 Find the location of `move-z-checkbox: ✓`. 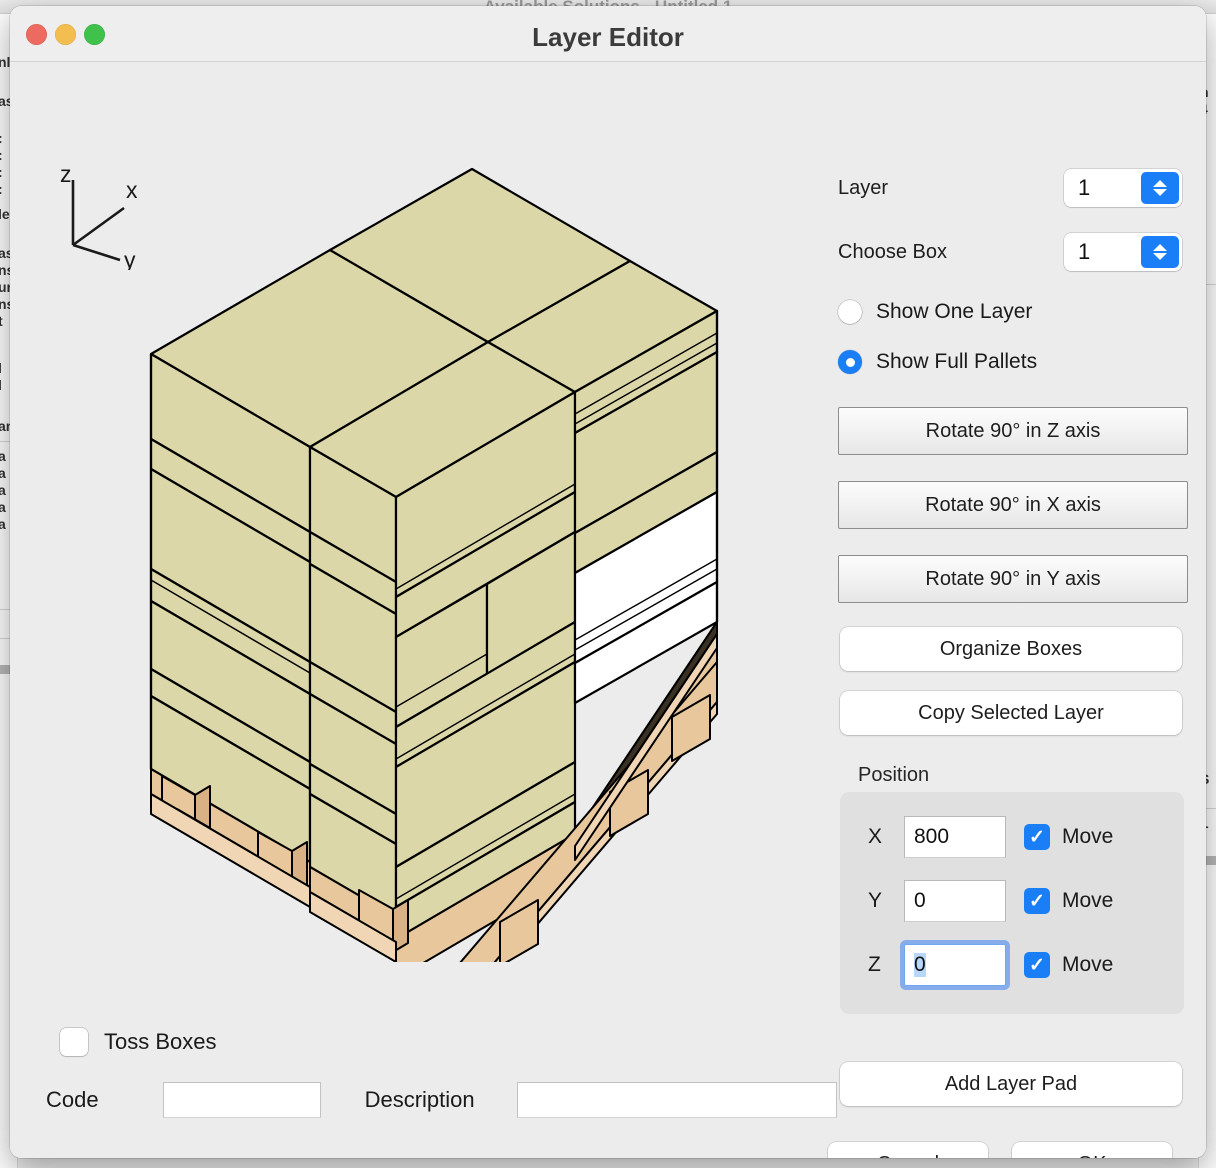

move-z-checkbox: ✓ is located at coordinates (1037, 965).